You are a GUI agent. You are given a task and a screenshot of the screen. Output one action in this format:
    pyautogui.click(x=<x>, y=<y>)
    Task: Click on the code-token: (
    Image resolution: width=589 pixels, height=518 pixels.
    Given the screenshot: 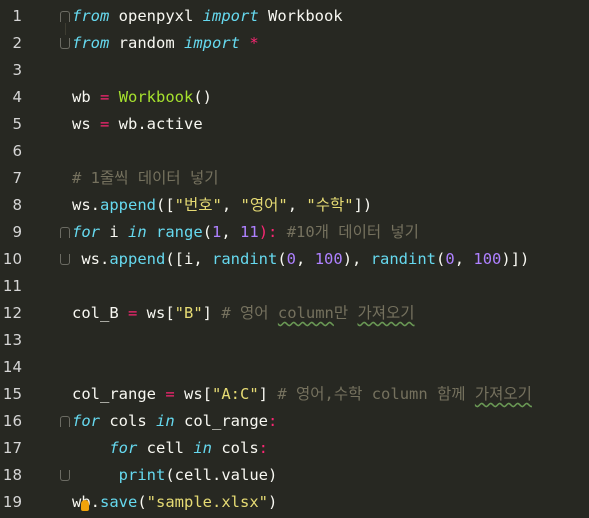 What is the action you would take?
    pyautogui.click(x=441, y=259)
    